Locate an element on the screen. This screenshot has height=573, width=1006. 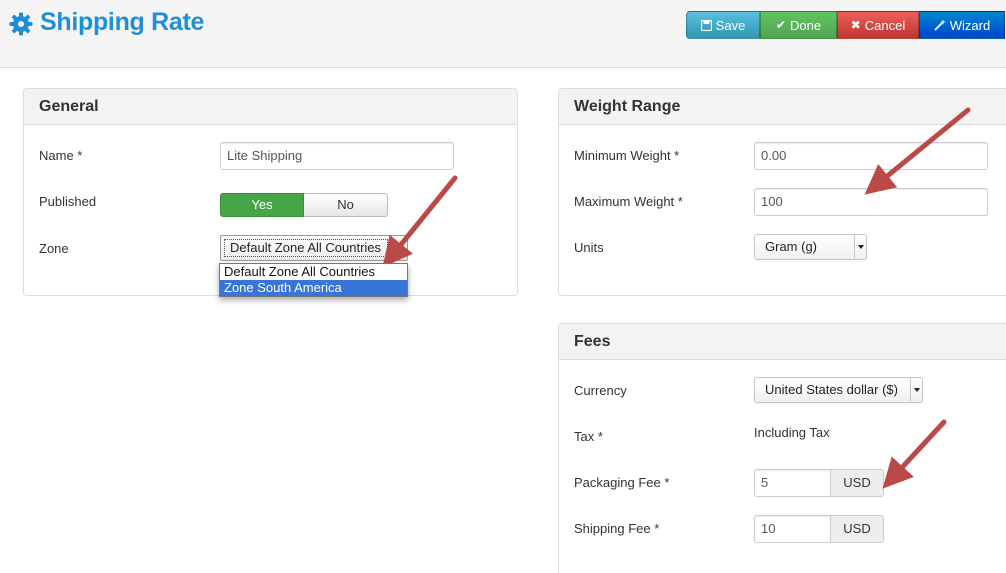
packaging-fee-currency-addon: USD is located at coordinates (857, 483).